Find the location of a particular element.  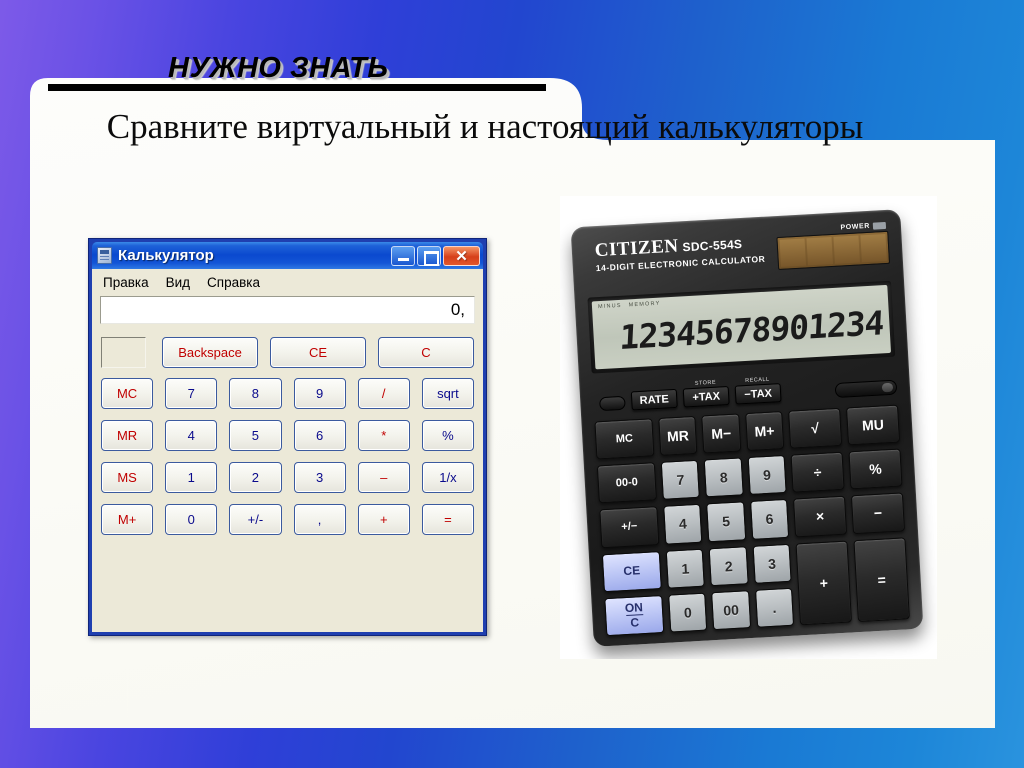

cz-key-0: 0 is located at coordinates (688, 612).